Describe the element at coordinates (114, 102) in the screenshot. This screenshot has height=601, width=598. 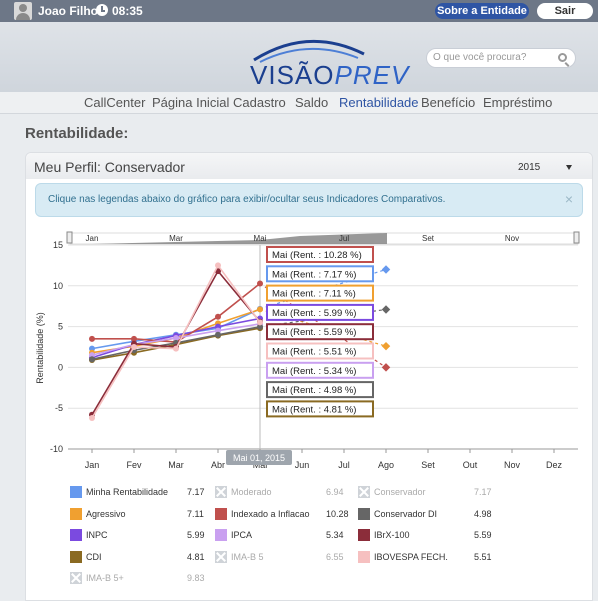
I see `nav-callcenter: CallCenter` at that location.